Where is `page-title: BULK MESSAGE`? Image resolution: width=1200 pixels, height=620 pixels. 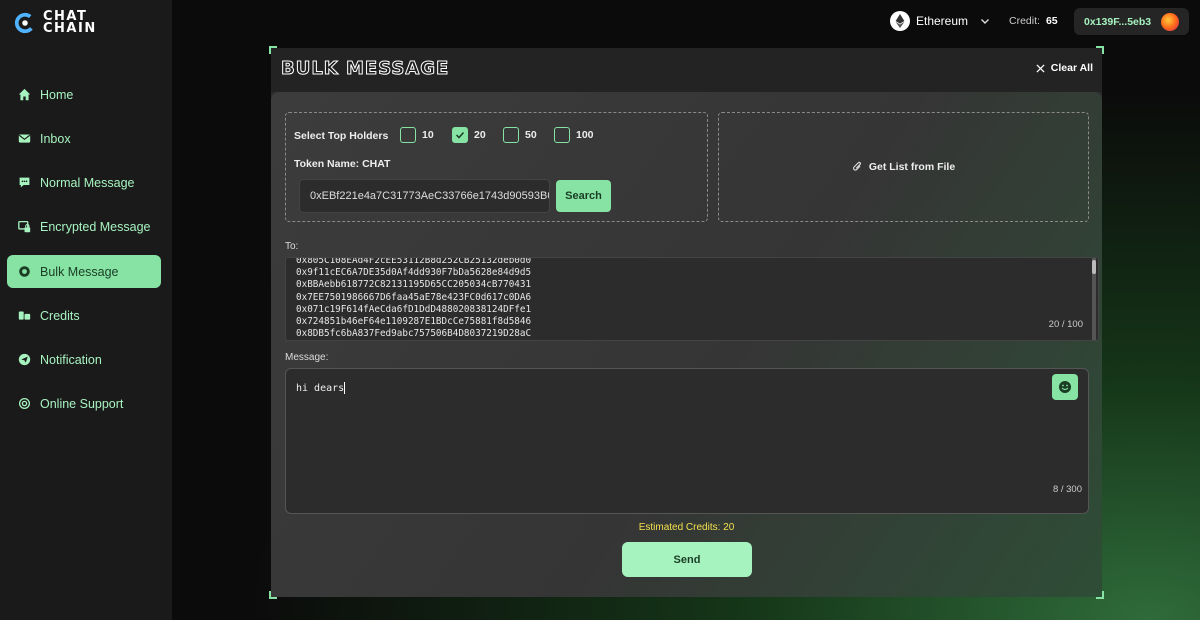 page-title: BULK MESSAGE is located at coordinates (365, 69).